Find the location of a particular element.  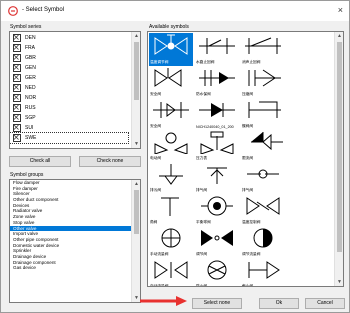

symbol-cell: 温度控制阀 is located at coordinates (263, 209).